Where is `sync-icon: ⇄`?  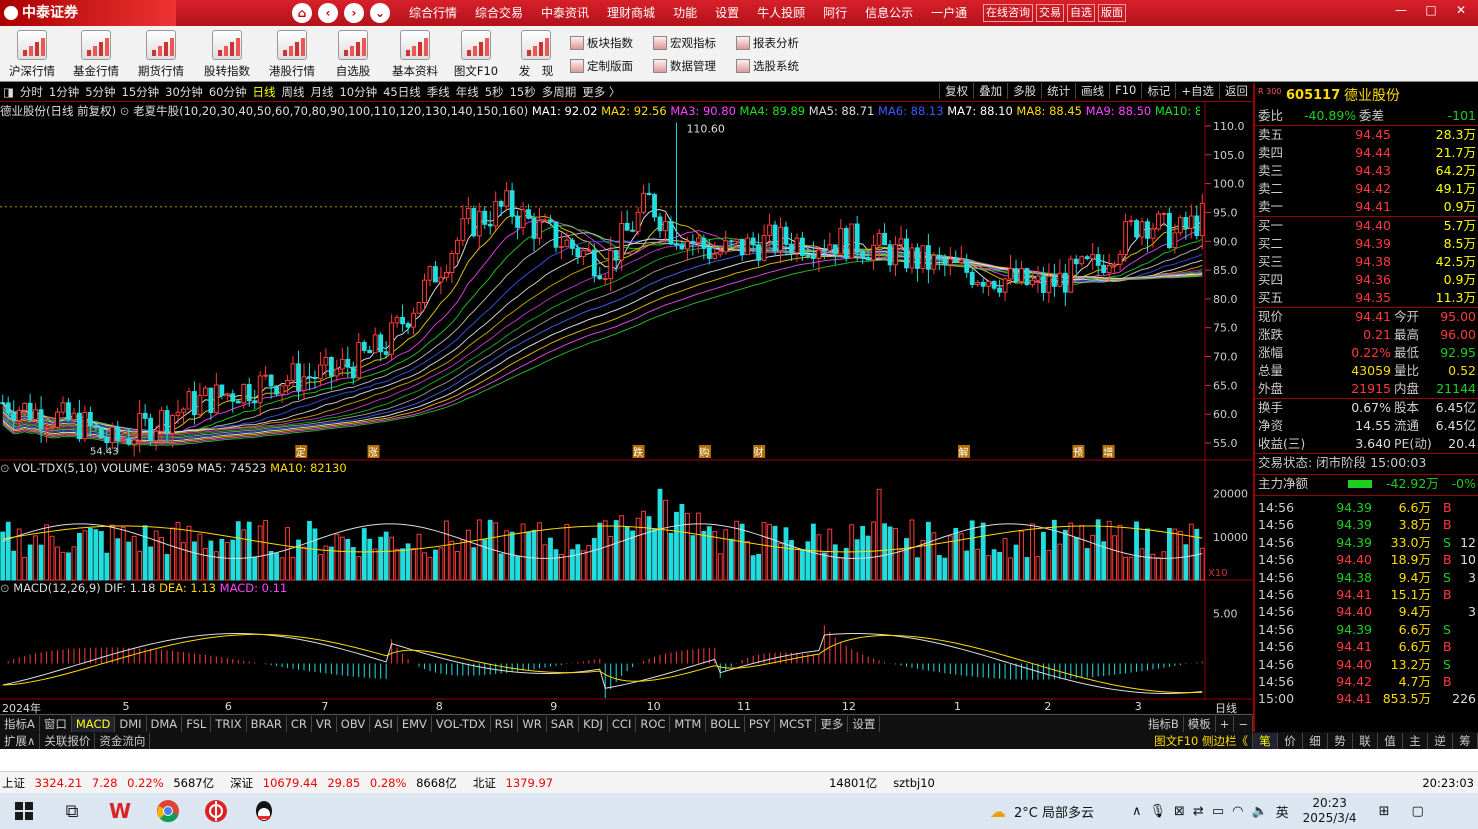
sync-icon: ⇄ is located at coordinates (1198, 811).